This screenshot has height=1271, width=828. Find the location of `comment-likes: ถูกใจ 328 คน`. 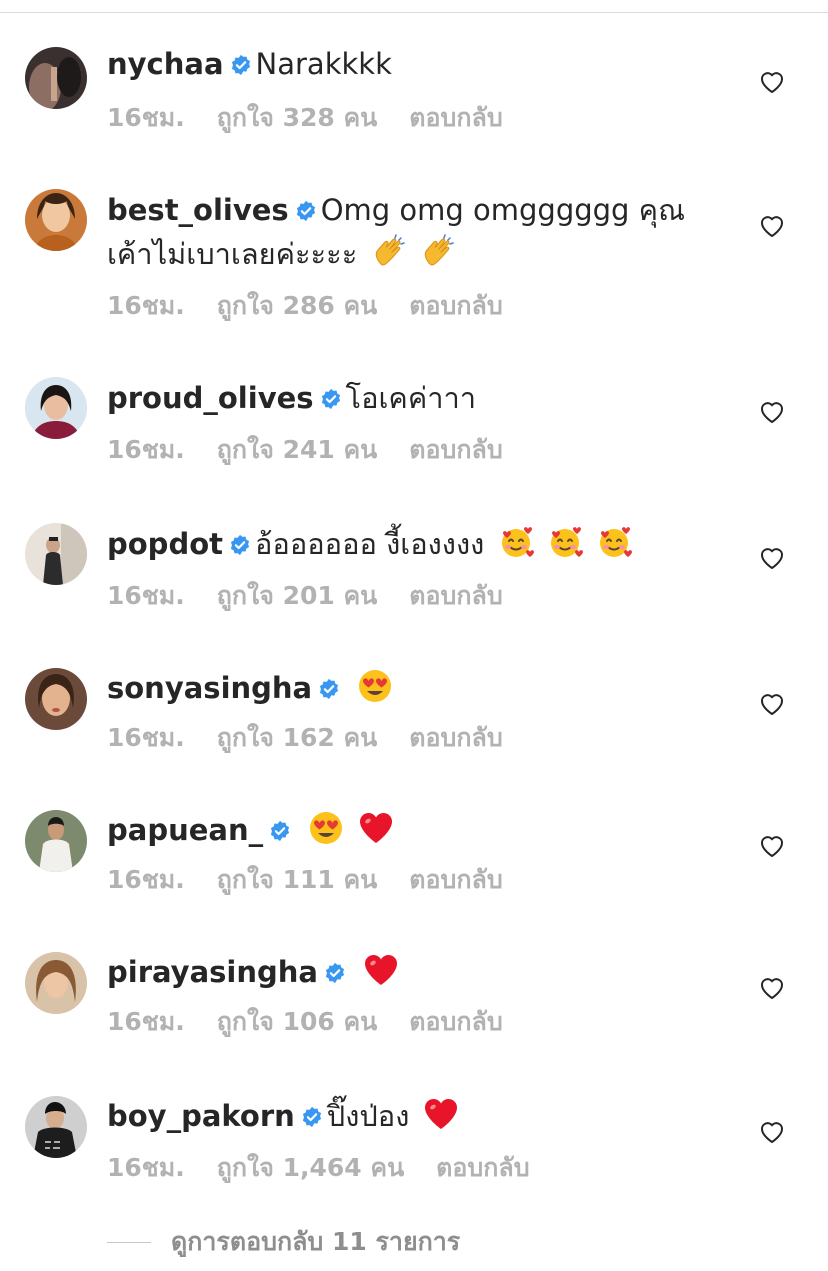

comment-likes: ถูกใจ 328 คน is located at coordinates (297, 117).